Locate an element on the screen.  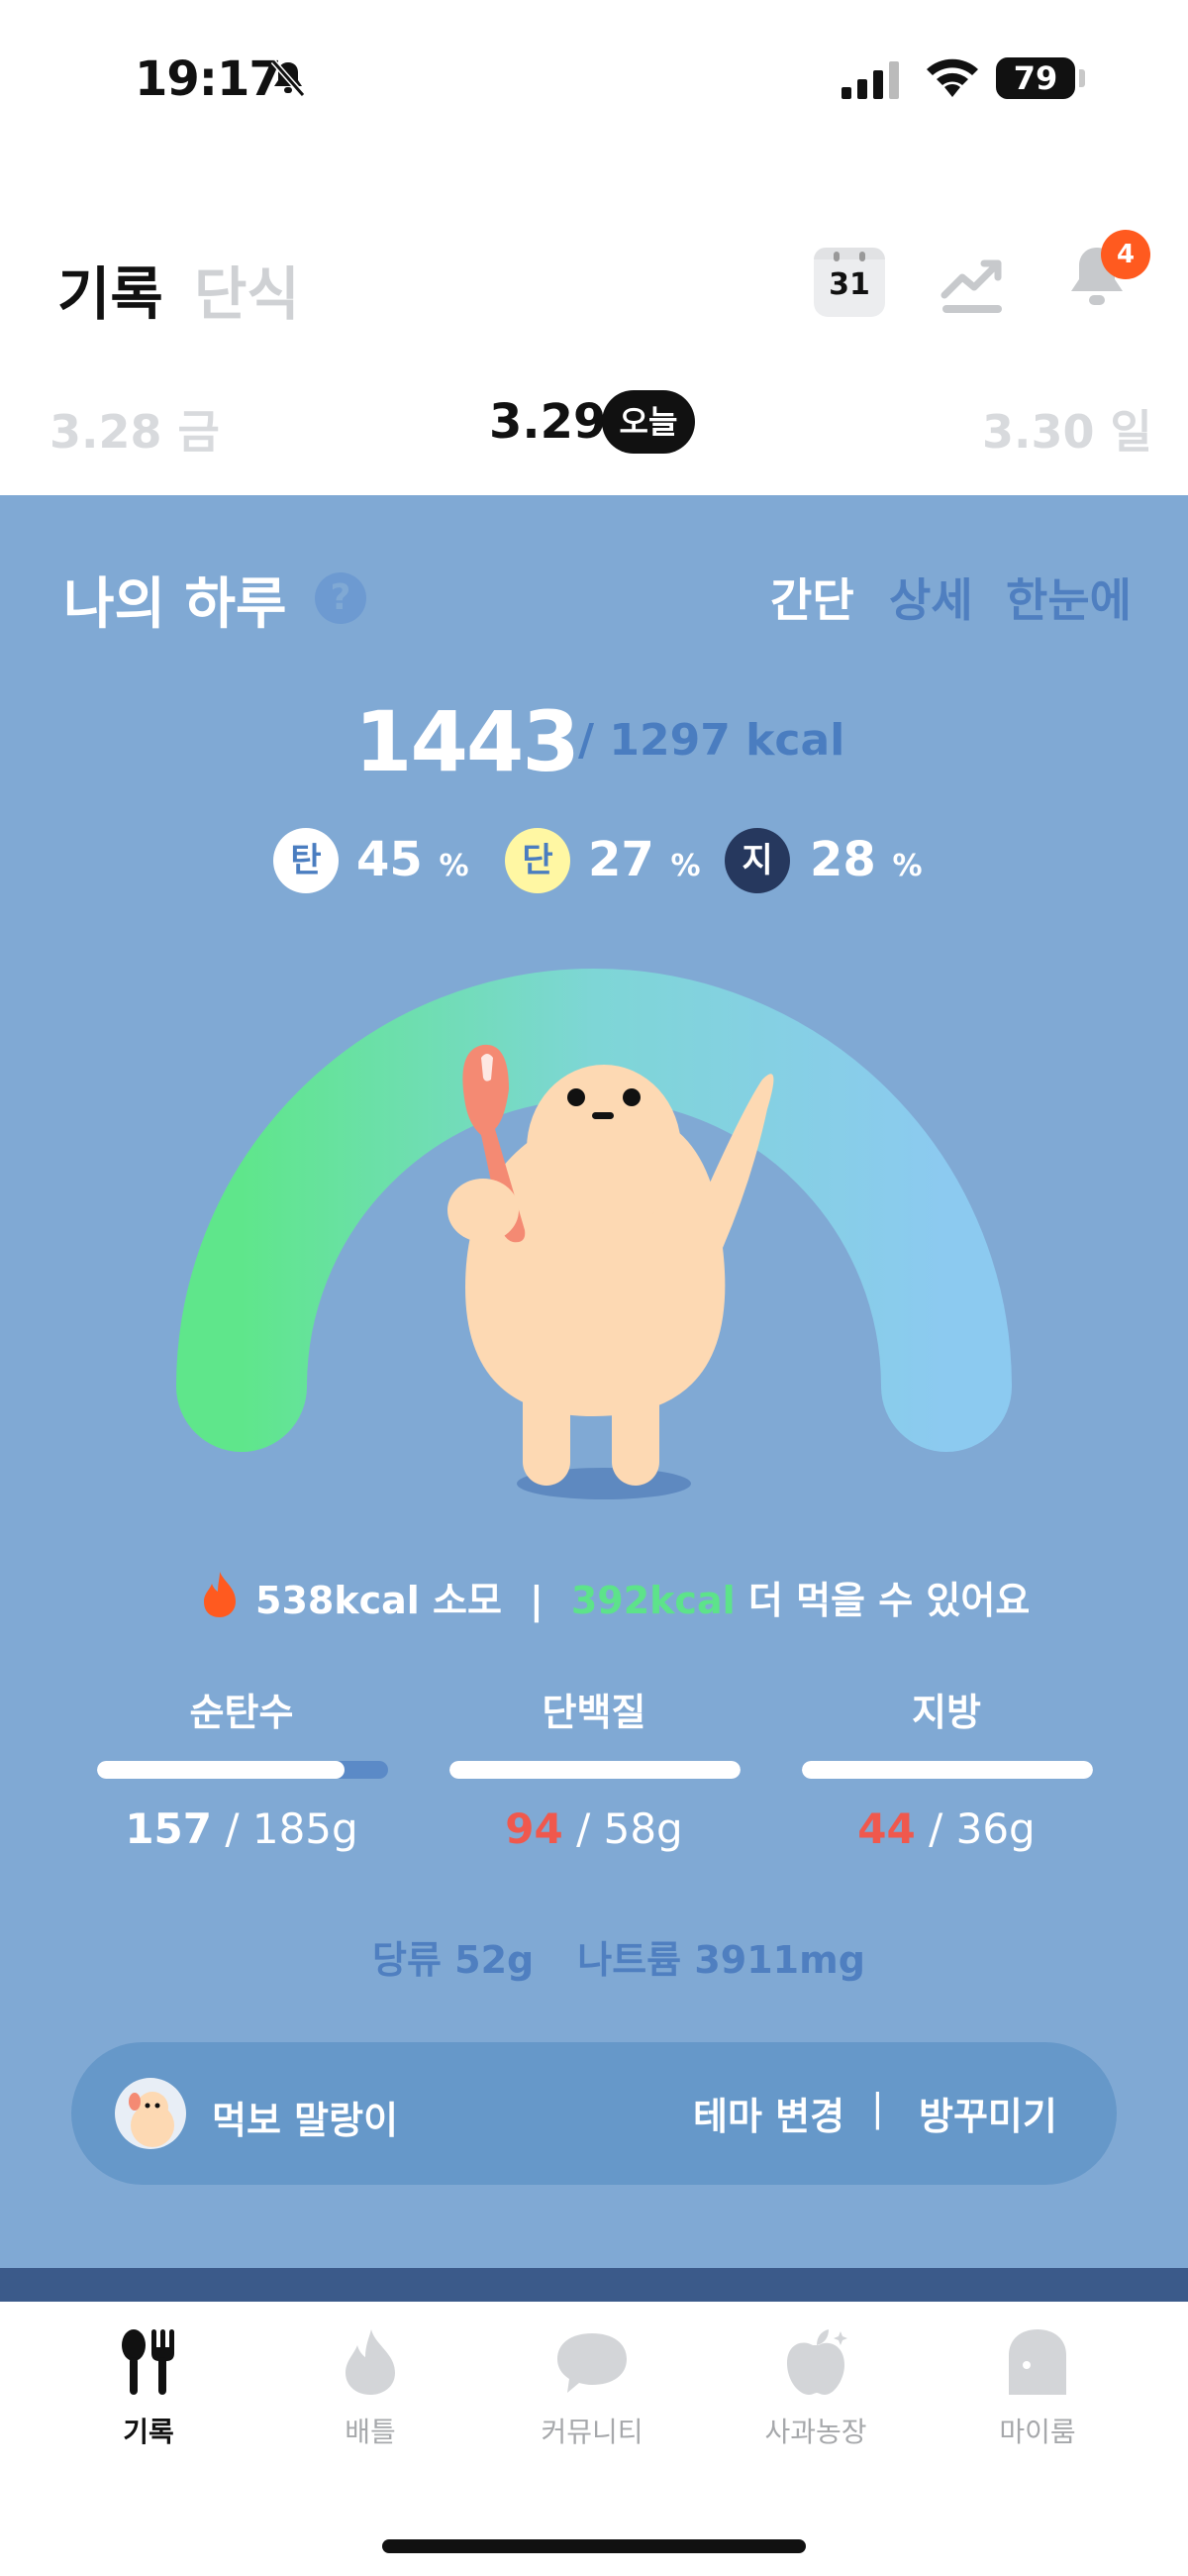
nutrient-fat-value: 44 / 36g is located at coordinates (946, 1828).